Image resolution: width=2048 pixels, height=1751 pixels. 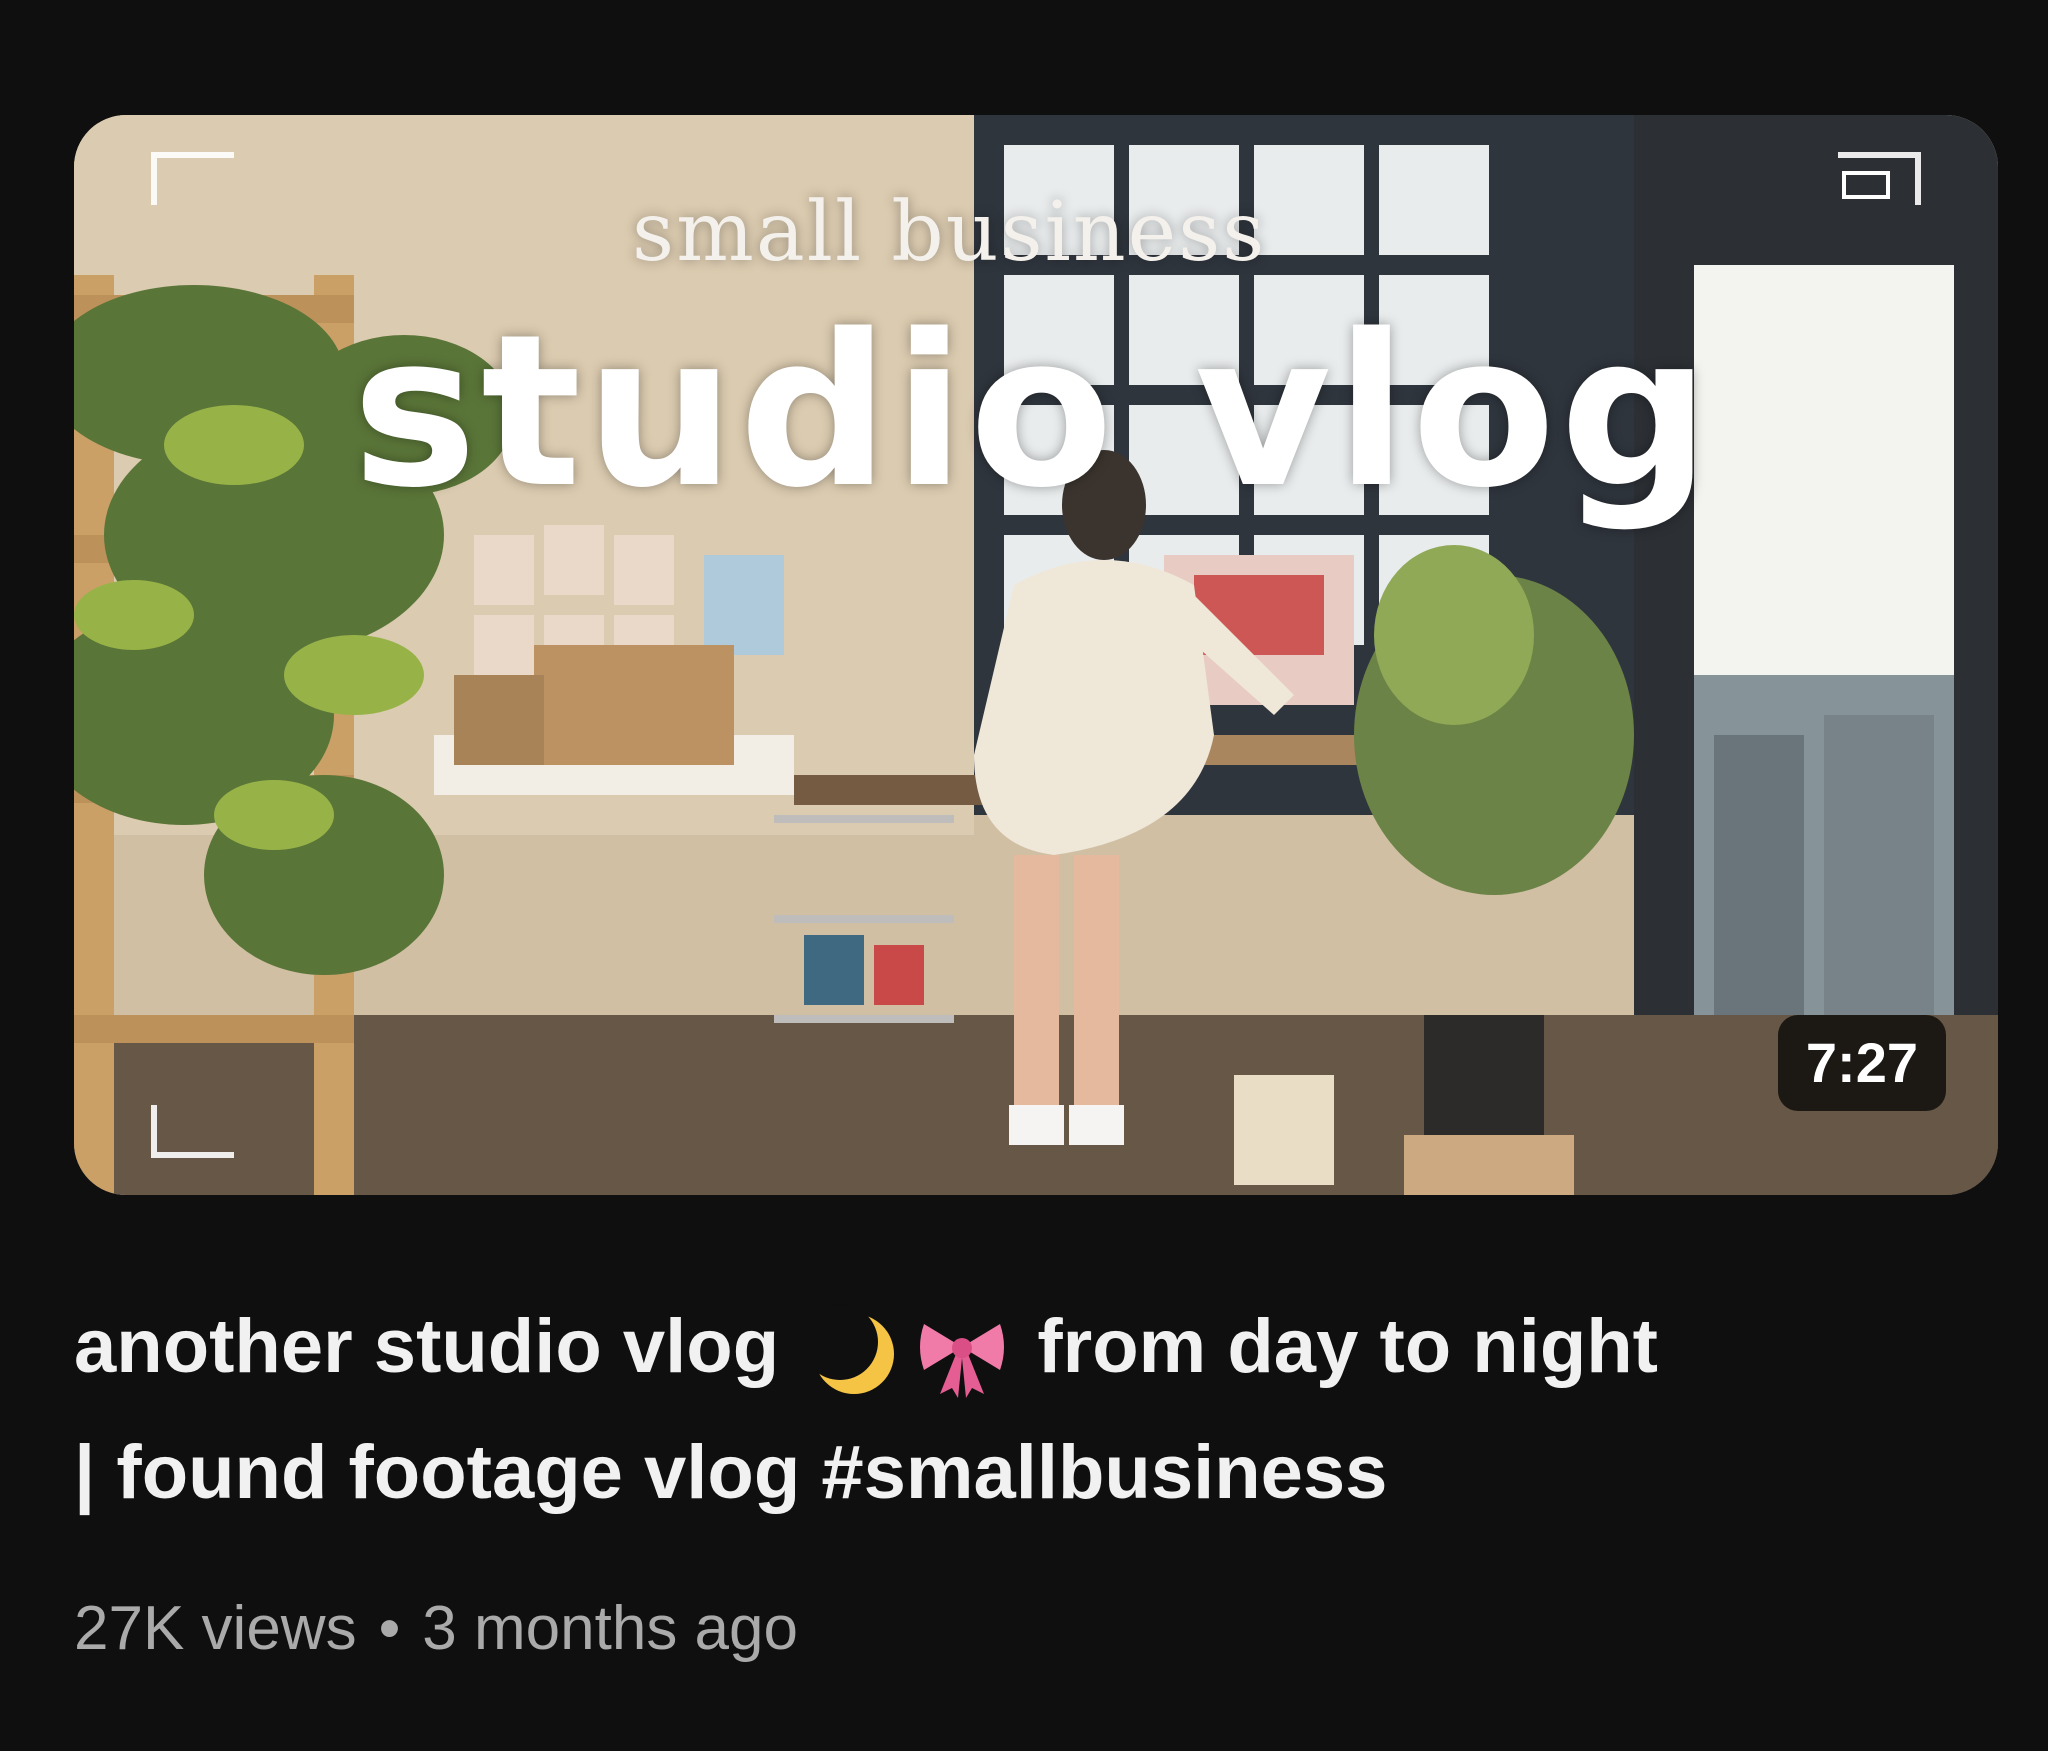 I want to click on view-count: 27K views, so click(x=215, y=1628).